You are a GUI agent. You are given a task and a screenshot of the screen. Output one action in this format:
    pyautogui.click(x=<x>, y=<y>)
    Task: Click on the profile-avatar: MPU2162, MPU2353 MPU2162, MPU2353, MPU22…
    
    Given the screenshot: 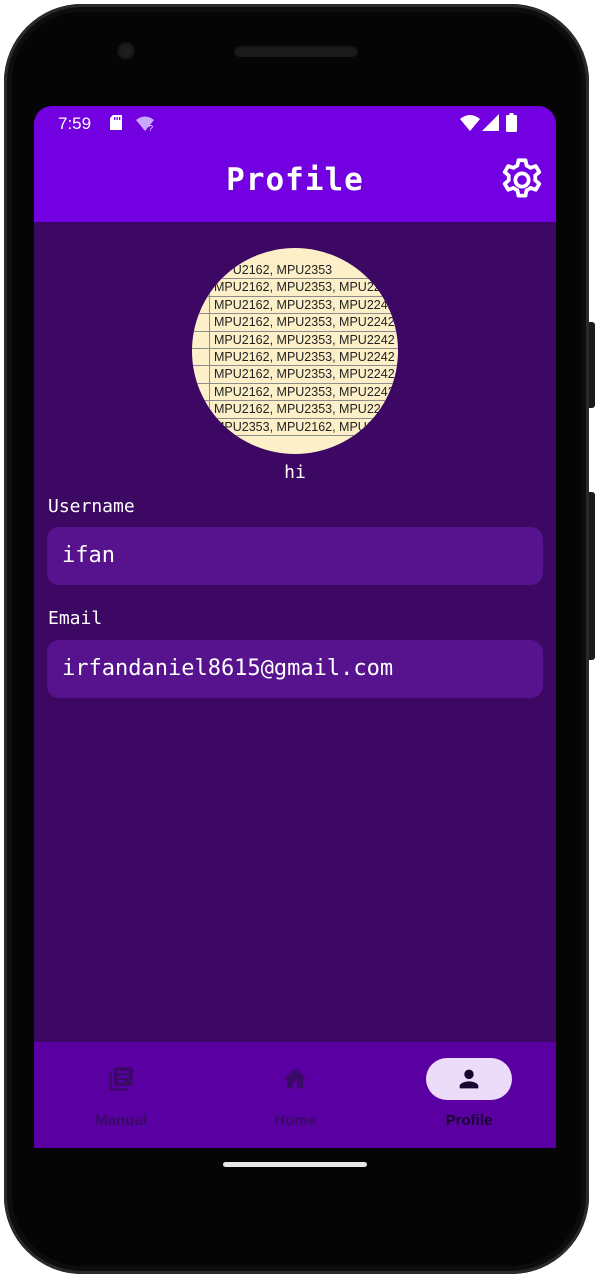 What is the action you would take?
    pyautogui.click(x=295, y=351)
    